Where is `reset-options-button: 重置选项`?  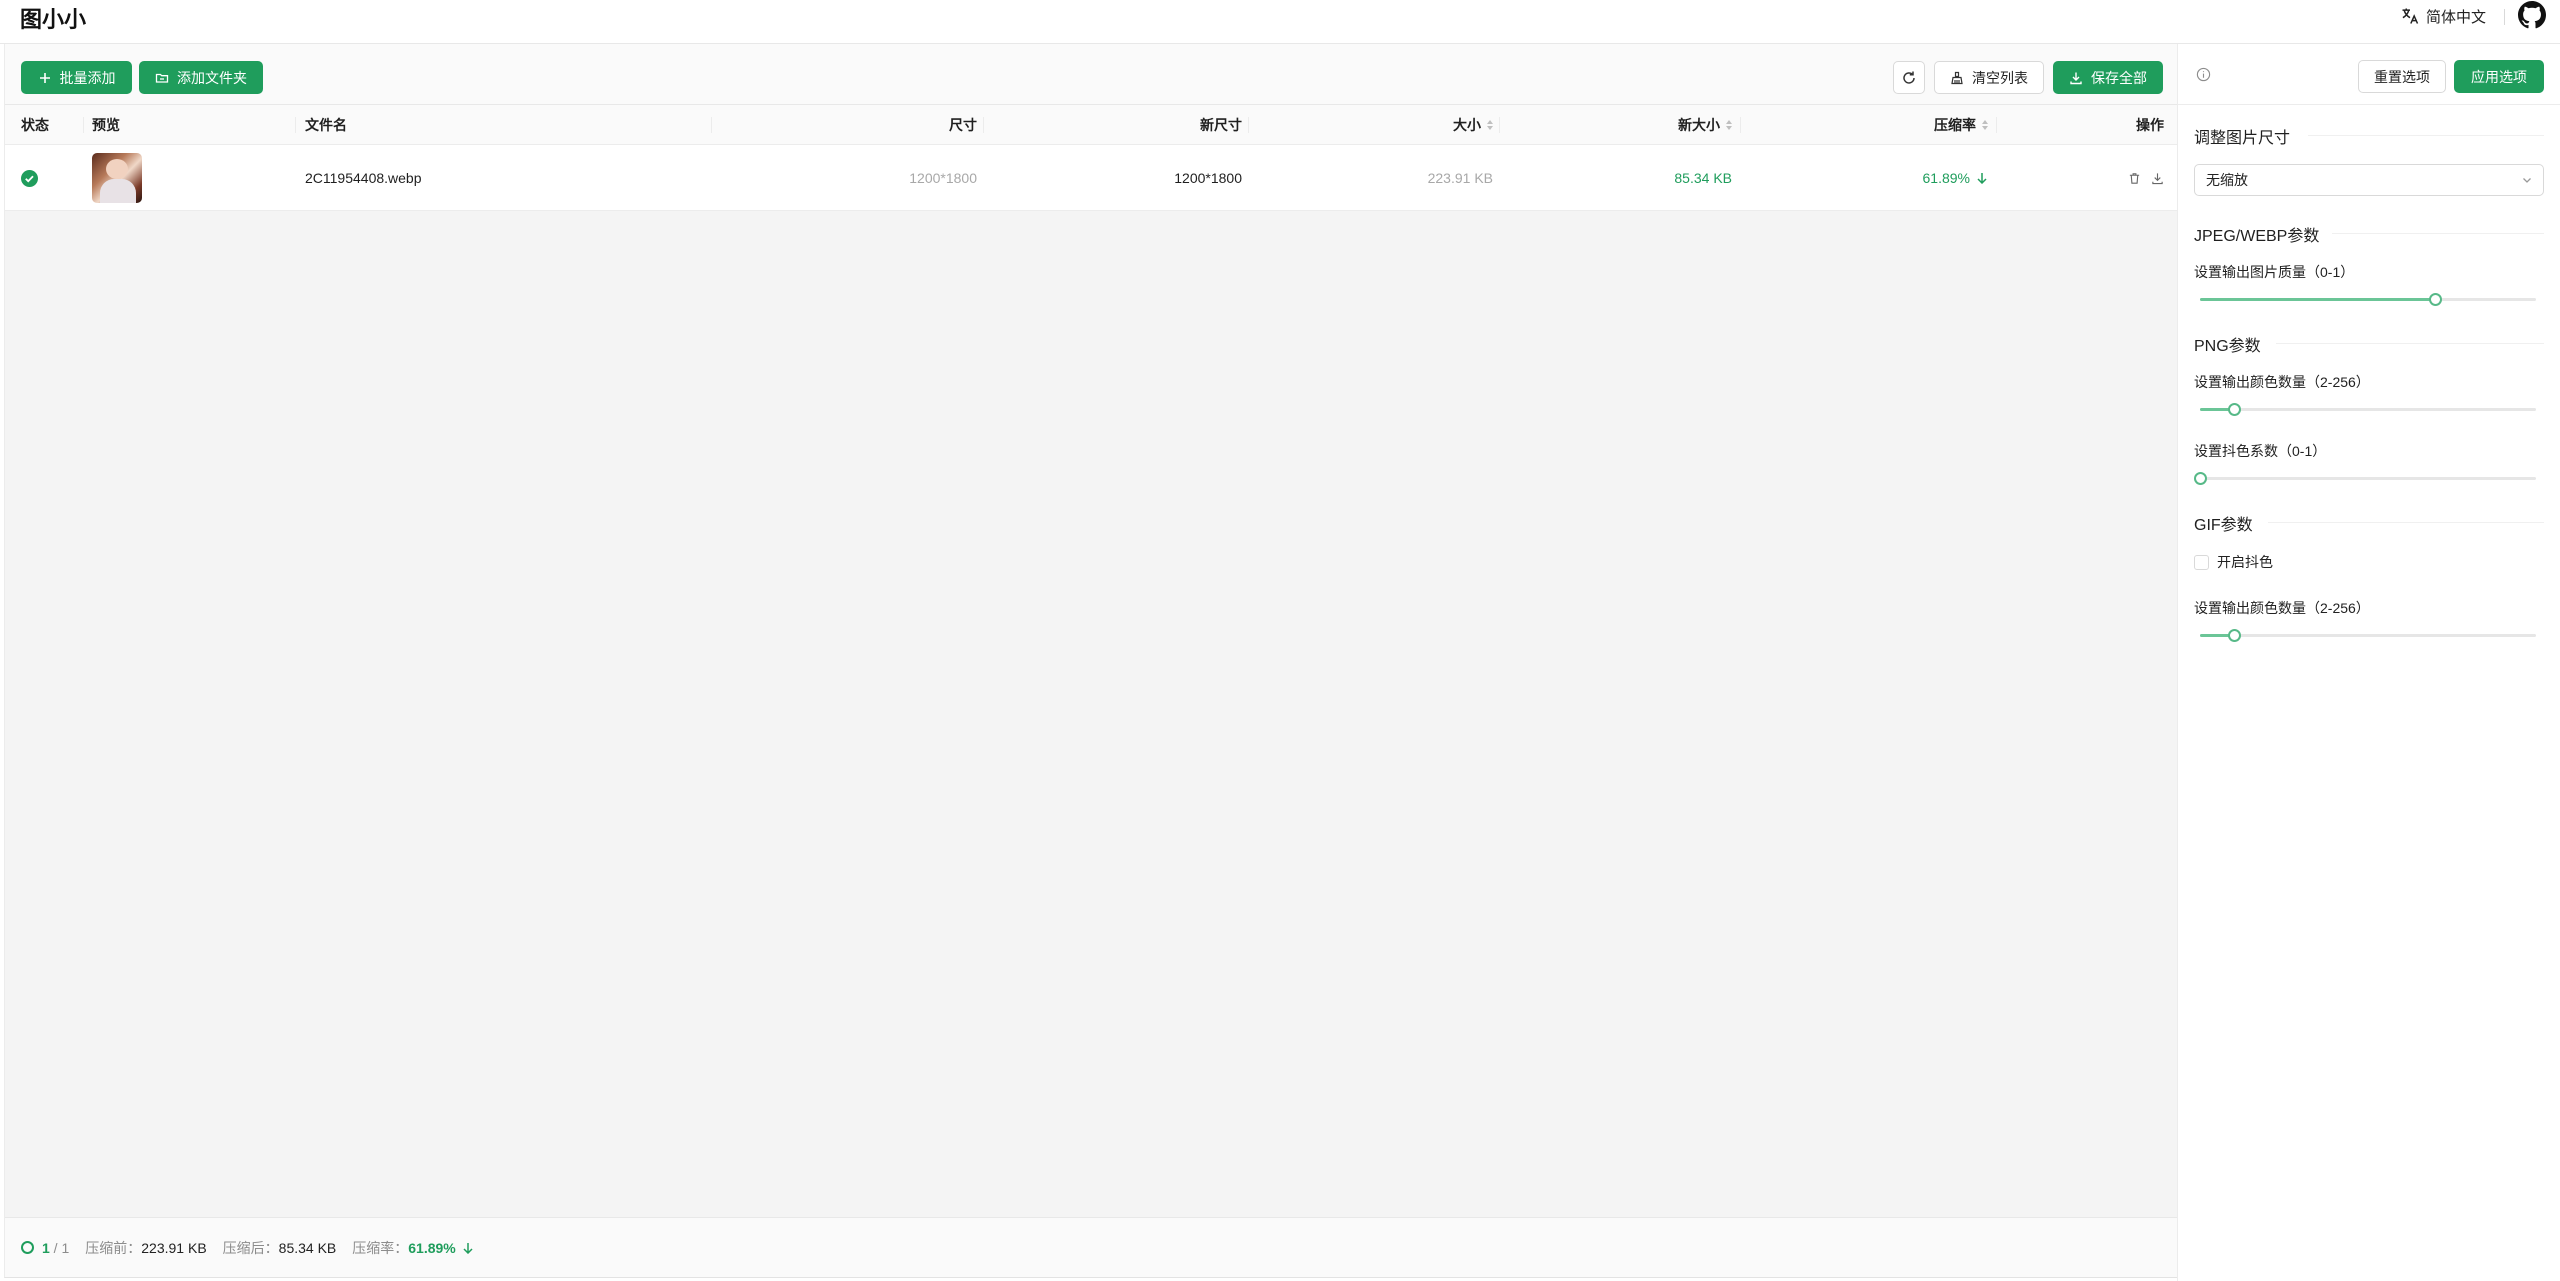
reset-options-button: 重置选项 is located at coordinates (2402, 76).